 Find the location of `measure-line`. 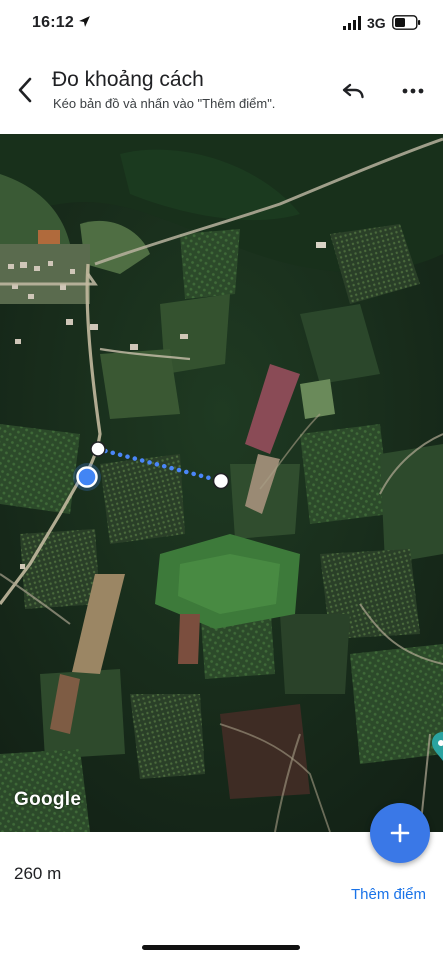

measure-line is located at coordinates (159, 465).